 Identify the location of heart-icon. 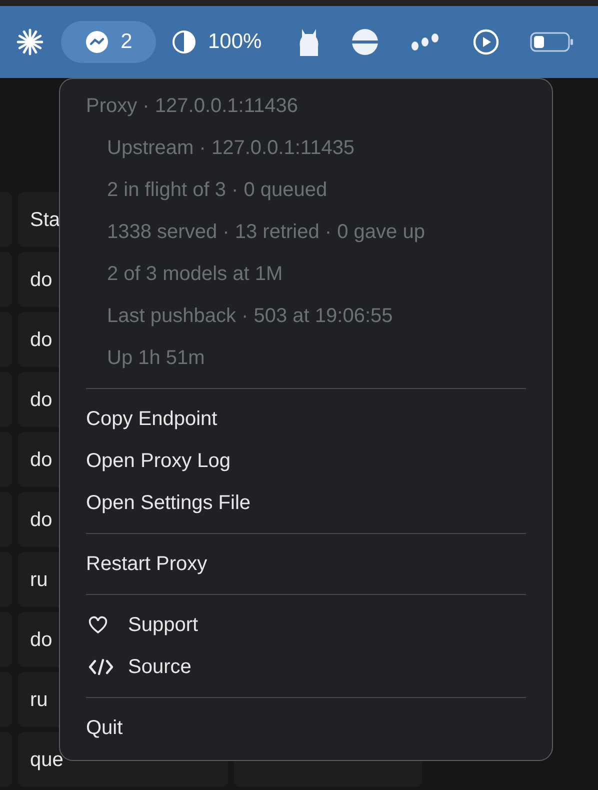
(98, 625).